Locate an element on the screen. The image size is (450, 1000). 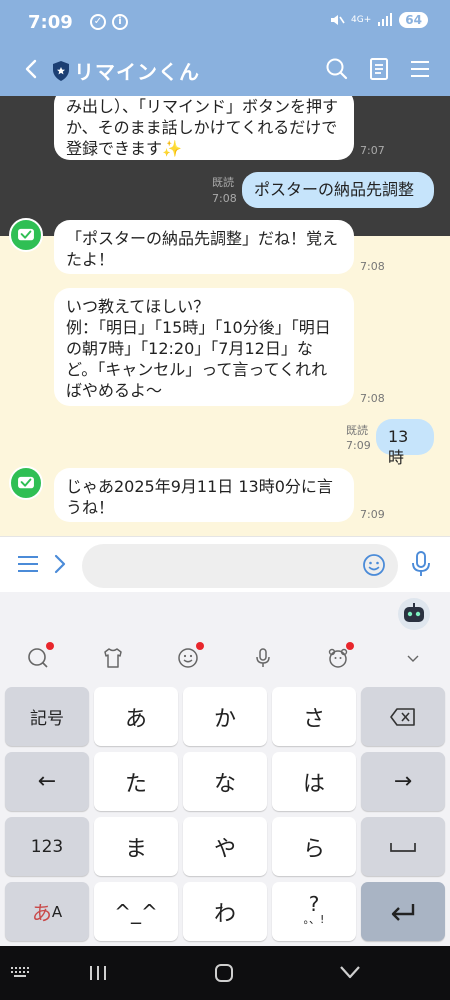
sent-message: 13時 is located at coordinates (405, 443).